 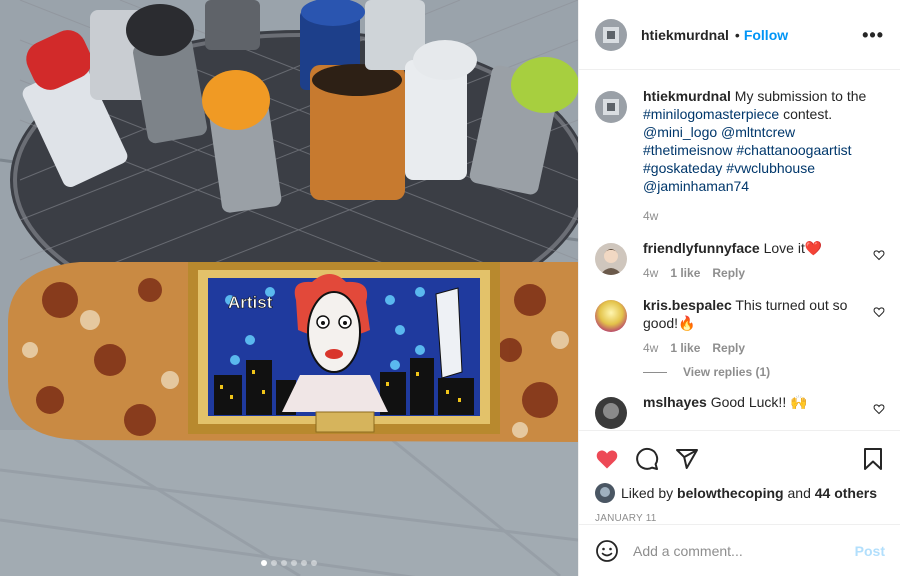 I want to click on comment-icon, so click(x=647, y=459).